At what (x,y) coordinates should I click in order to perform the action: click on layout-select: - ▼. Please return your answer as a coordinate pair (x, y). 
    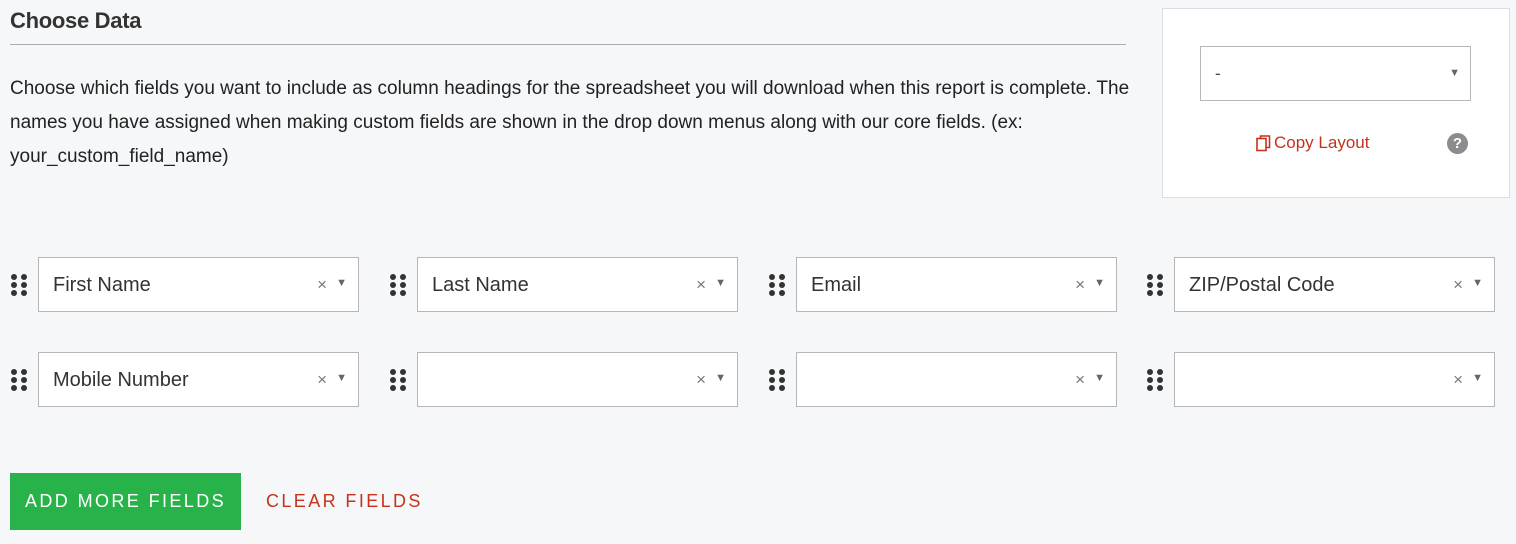
    Looking at the image, I should click on (1335, 73).